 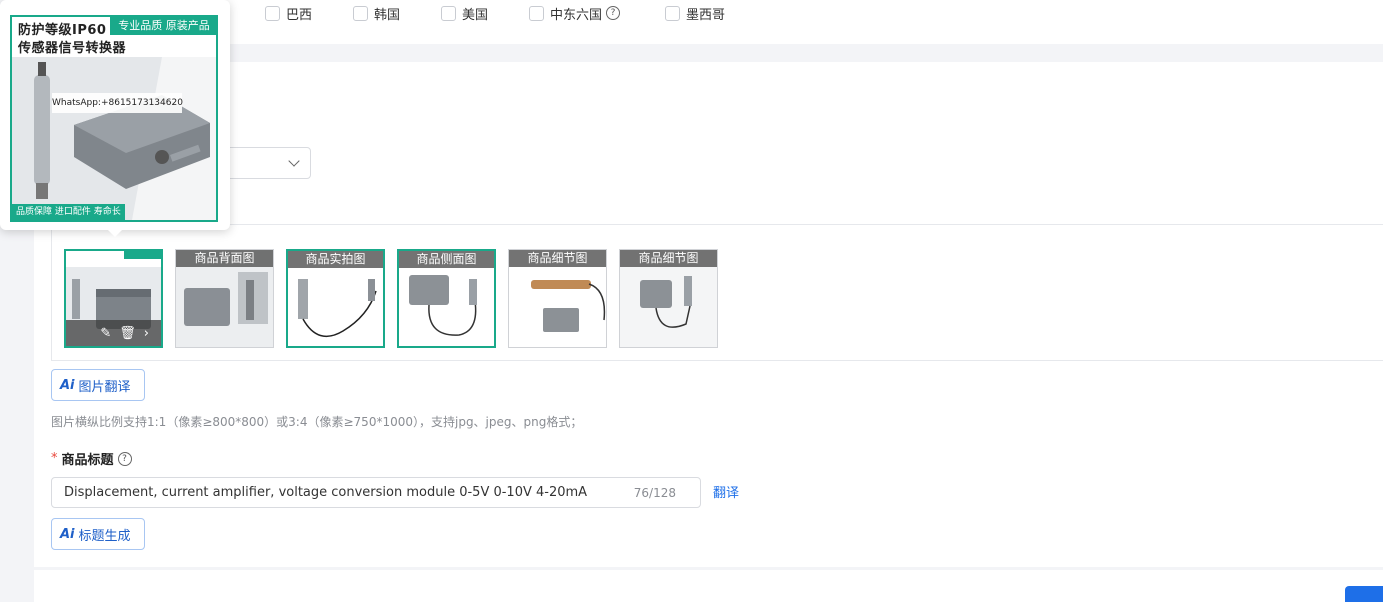 What do you see at coordinates (387, 15) in the screenshot?
I see `country-label: 韩国` at bounding box center [387, 15].